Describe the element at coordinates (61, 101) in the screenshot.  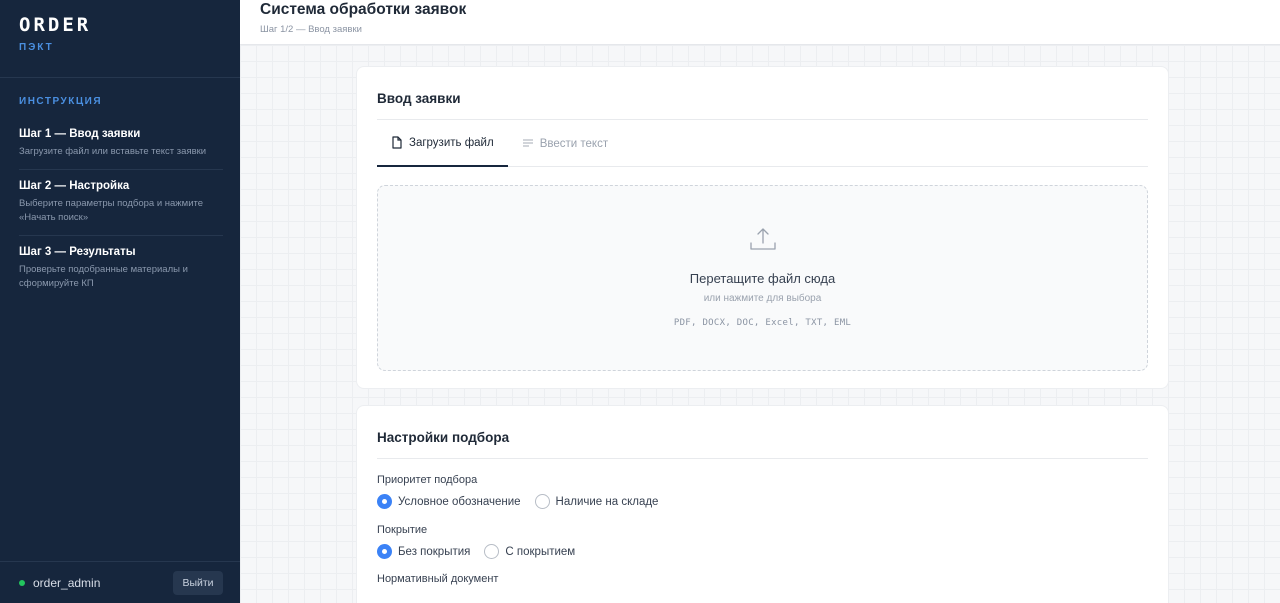
I see `instructions-heading: ИНСТРУКЦИЯ` at that location.